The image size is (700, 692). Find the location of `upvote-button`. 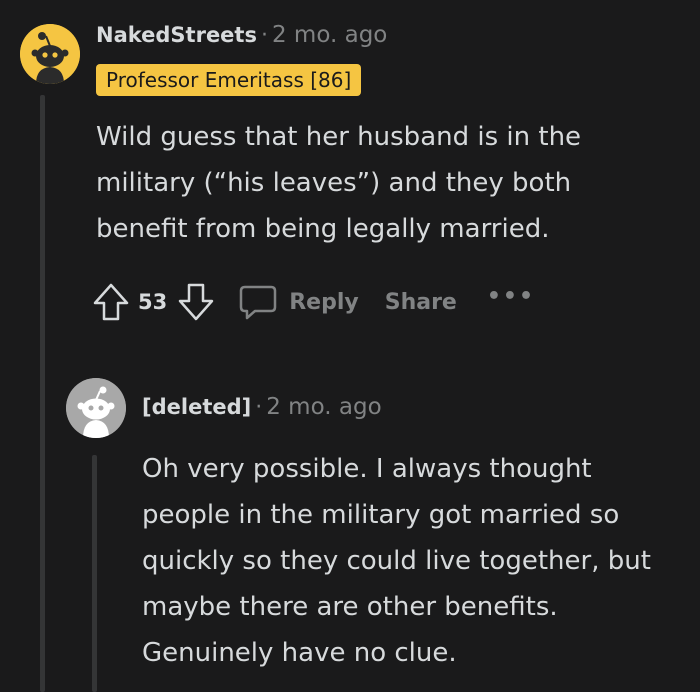

upvote-button is located at coordinates (111, 302).